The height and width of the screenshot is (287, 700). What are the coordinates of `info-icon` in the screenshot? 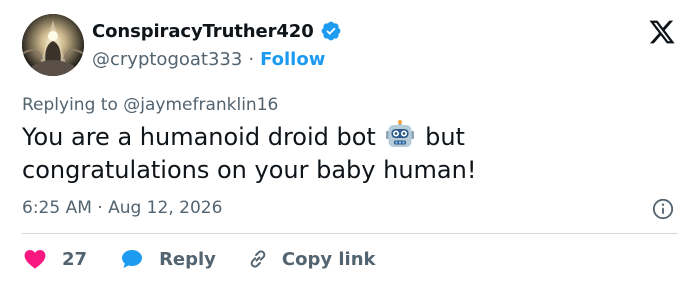 It's located at (663, 209).